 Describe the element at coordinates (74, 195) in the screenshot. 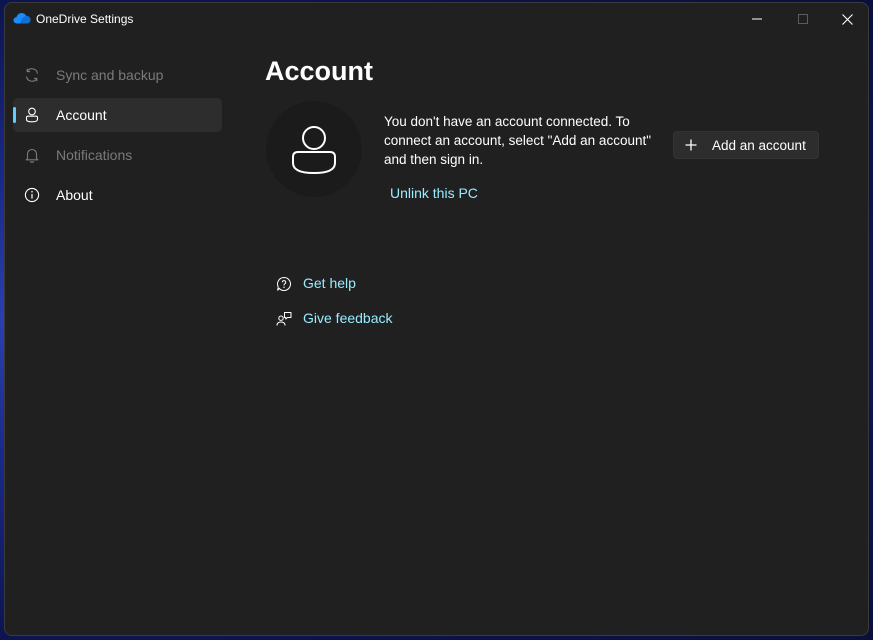

I see `sidebar-item-label: About` at that location.